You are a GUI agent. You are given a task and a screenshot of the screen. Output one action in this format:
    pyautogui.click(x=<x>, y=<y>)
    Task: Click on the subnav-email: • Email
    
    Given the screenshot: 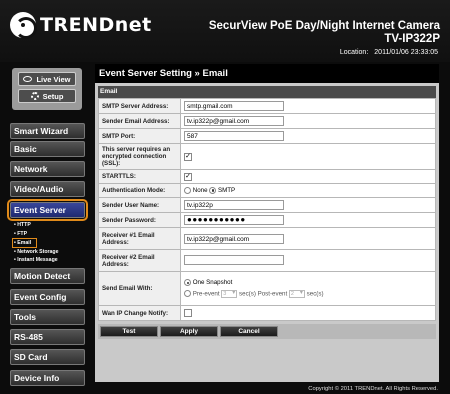 What is the action you would take?
    pyautogui.click(x=24, y=243)
    